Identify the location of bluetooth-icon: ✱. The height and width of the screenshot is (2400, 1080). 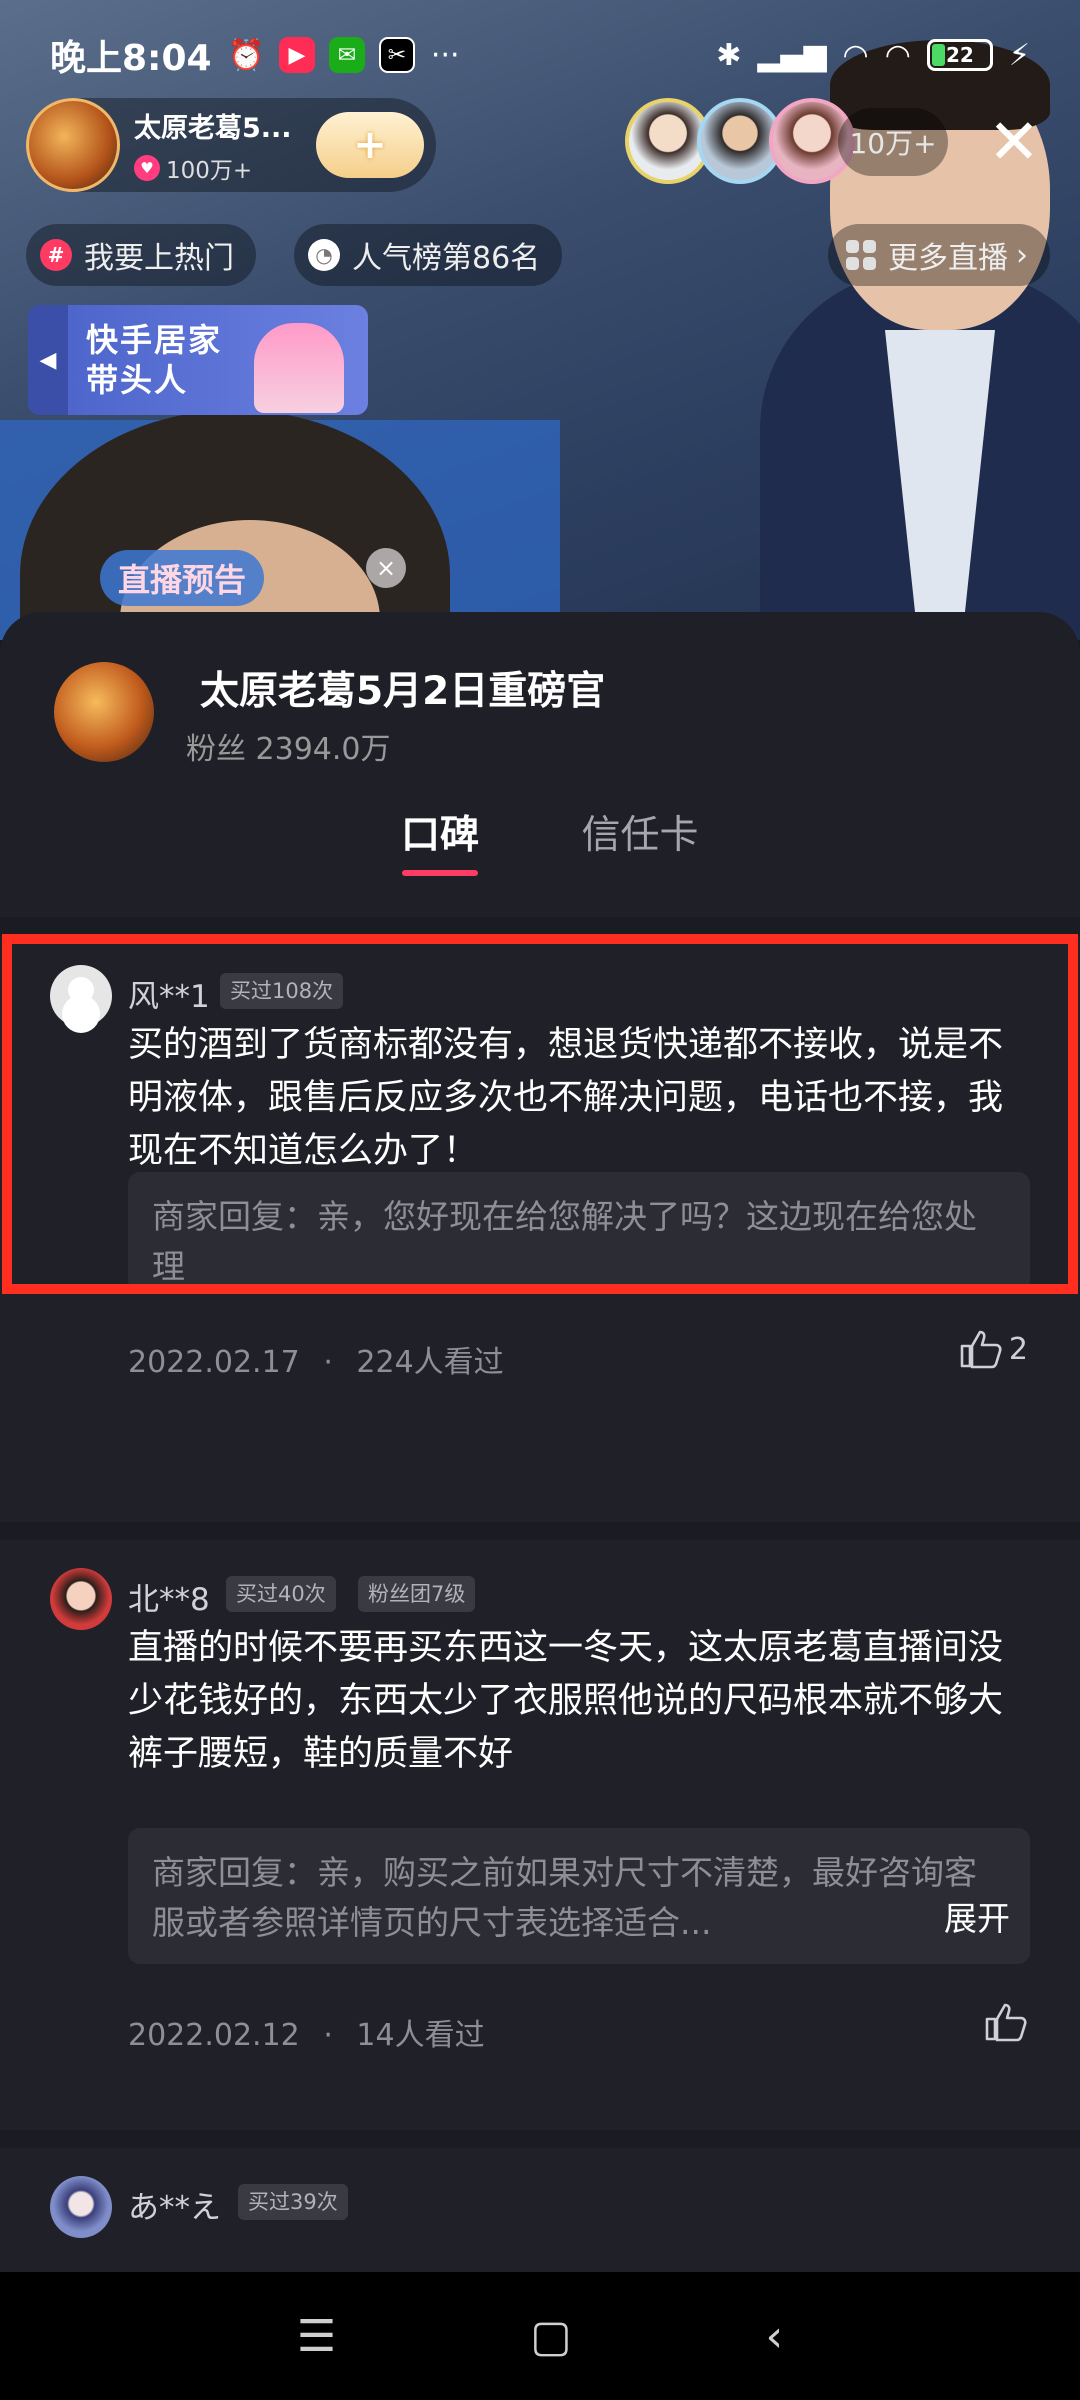
(729, 55).